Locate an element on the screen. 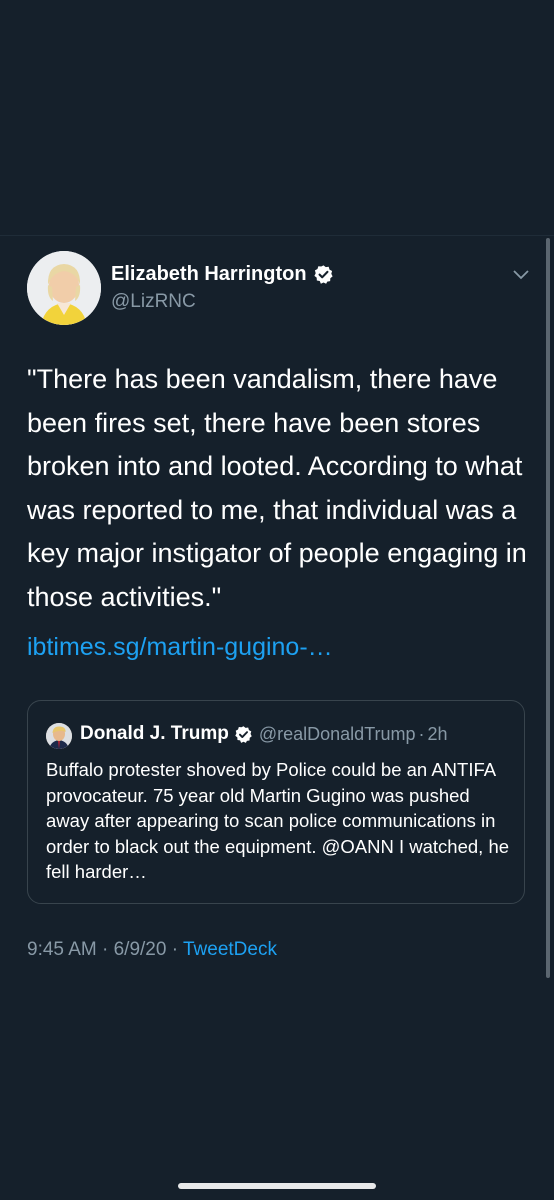 The image size is (554, 1200). author-avatar is located at coordinates (64, 288).